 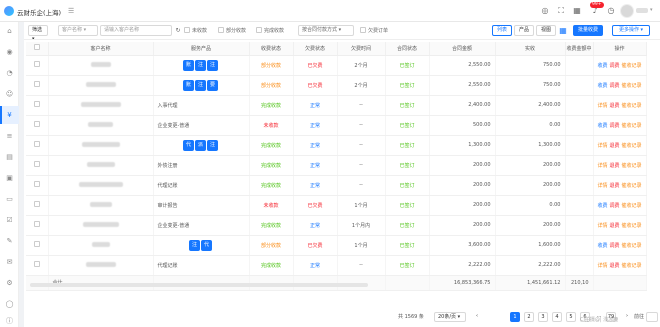 I want to click on chevron-down-icon: ▾, so click(x=651, y=10).